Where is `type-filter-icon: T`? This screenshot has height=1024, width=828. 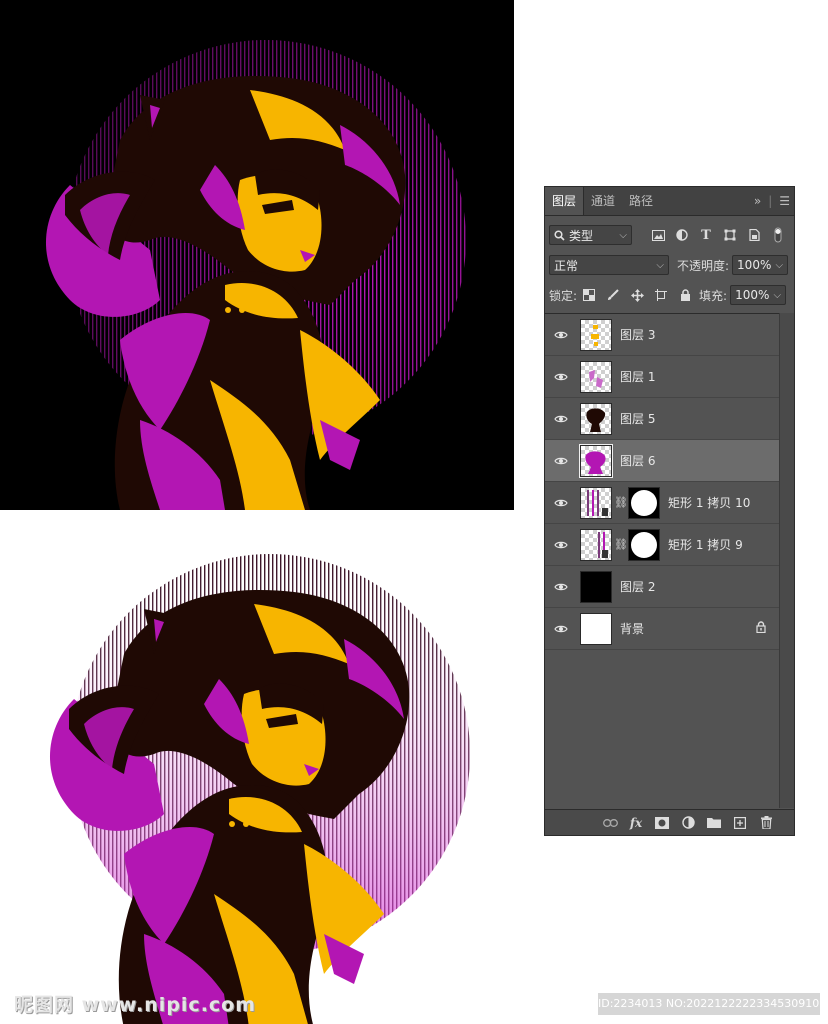
type-filter-icon: T is located at coordinates (706, 235).